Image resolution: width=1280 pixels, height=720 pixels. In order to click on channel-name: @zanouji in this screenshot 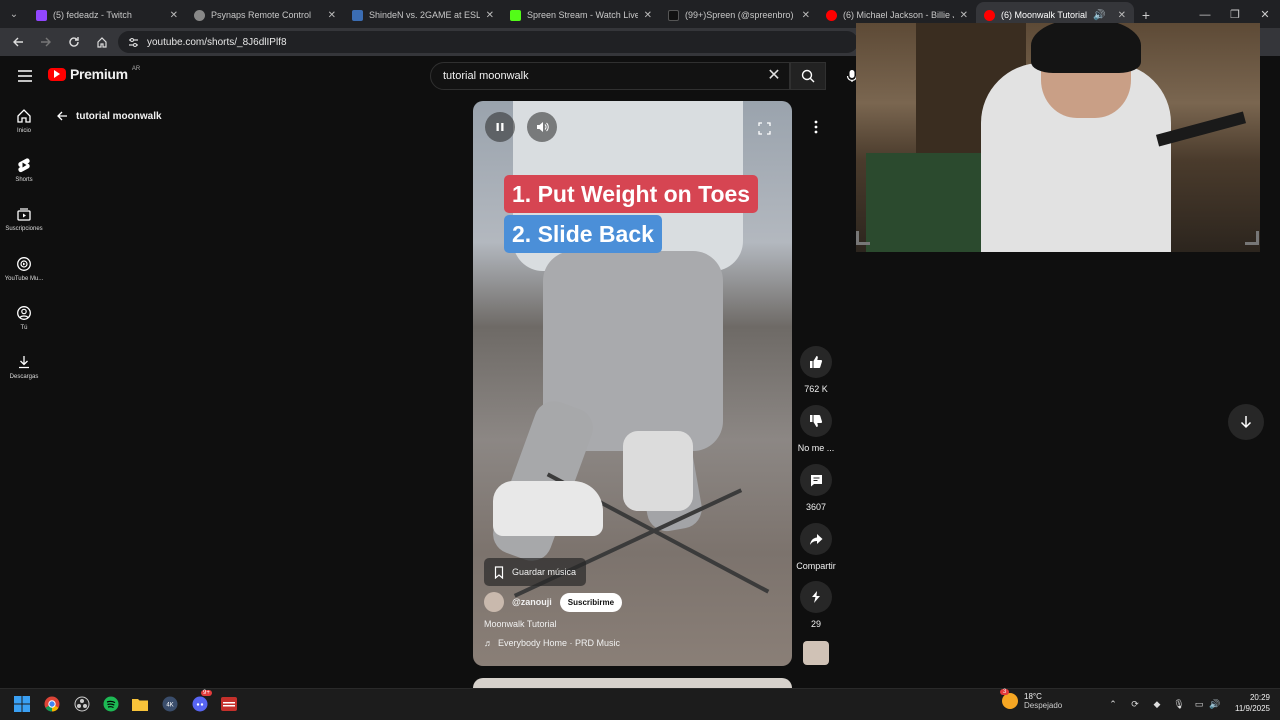, I will do `click(532, 602)`.